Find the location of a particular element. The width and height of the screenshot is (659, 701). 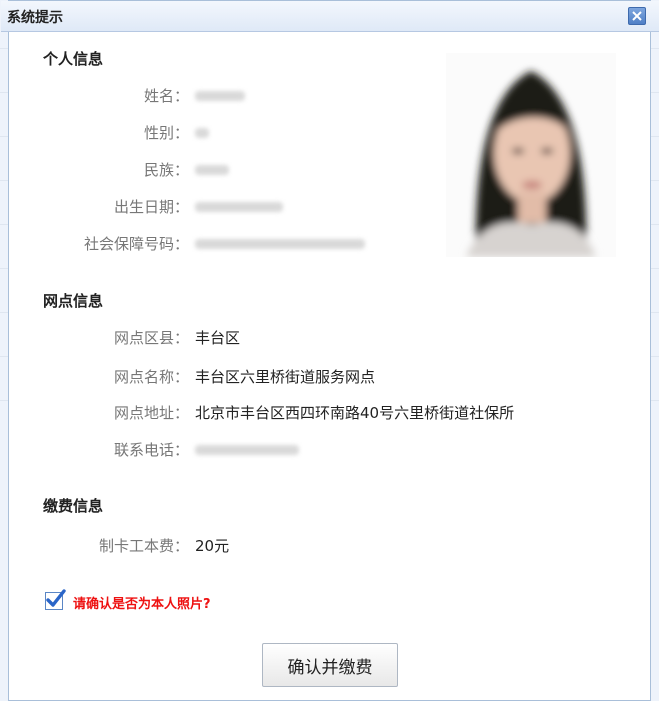

confirm-photo-checkbox is located at coordinates (55, 599).